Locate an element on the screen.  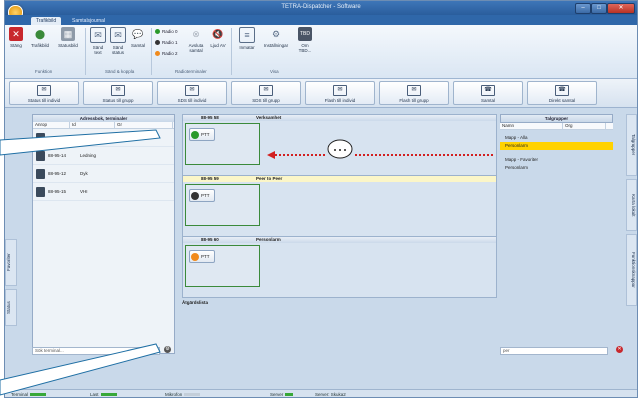
callout-pointer-bottom is located at coordinates (80, 369).